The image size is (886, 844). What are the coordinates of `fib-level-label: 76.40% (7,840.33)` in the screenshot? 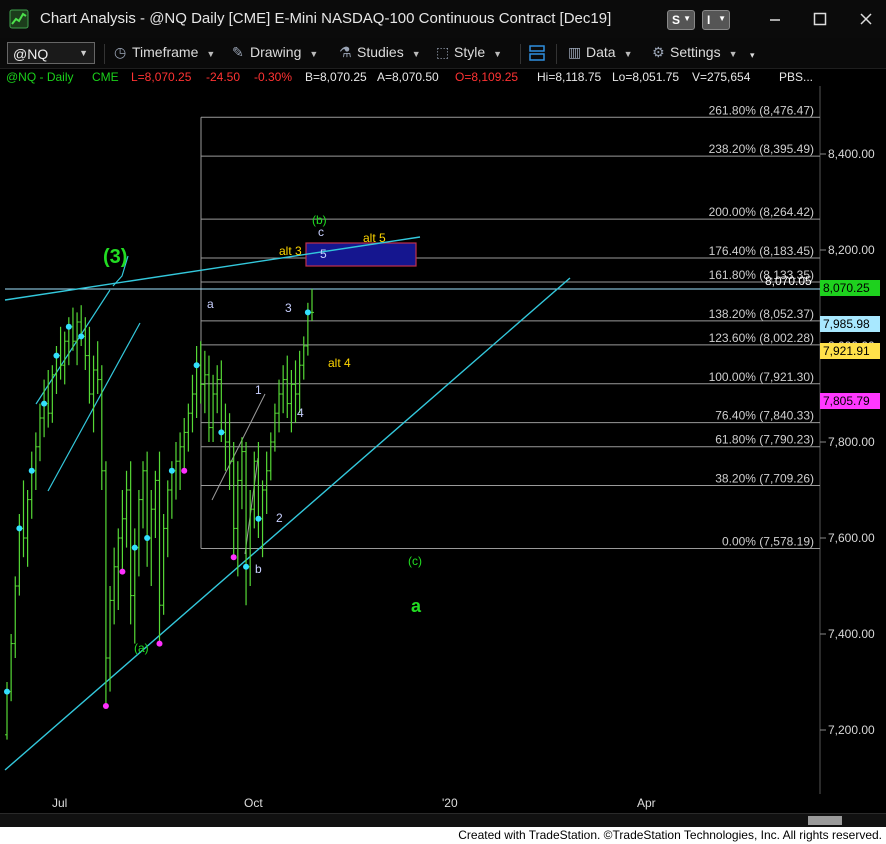 It's located at (764, 416).